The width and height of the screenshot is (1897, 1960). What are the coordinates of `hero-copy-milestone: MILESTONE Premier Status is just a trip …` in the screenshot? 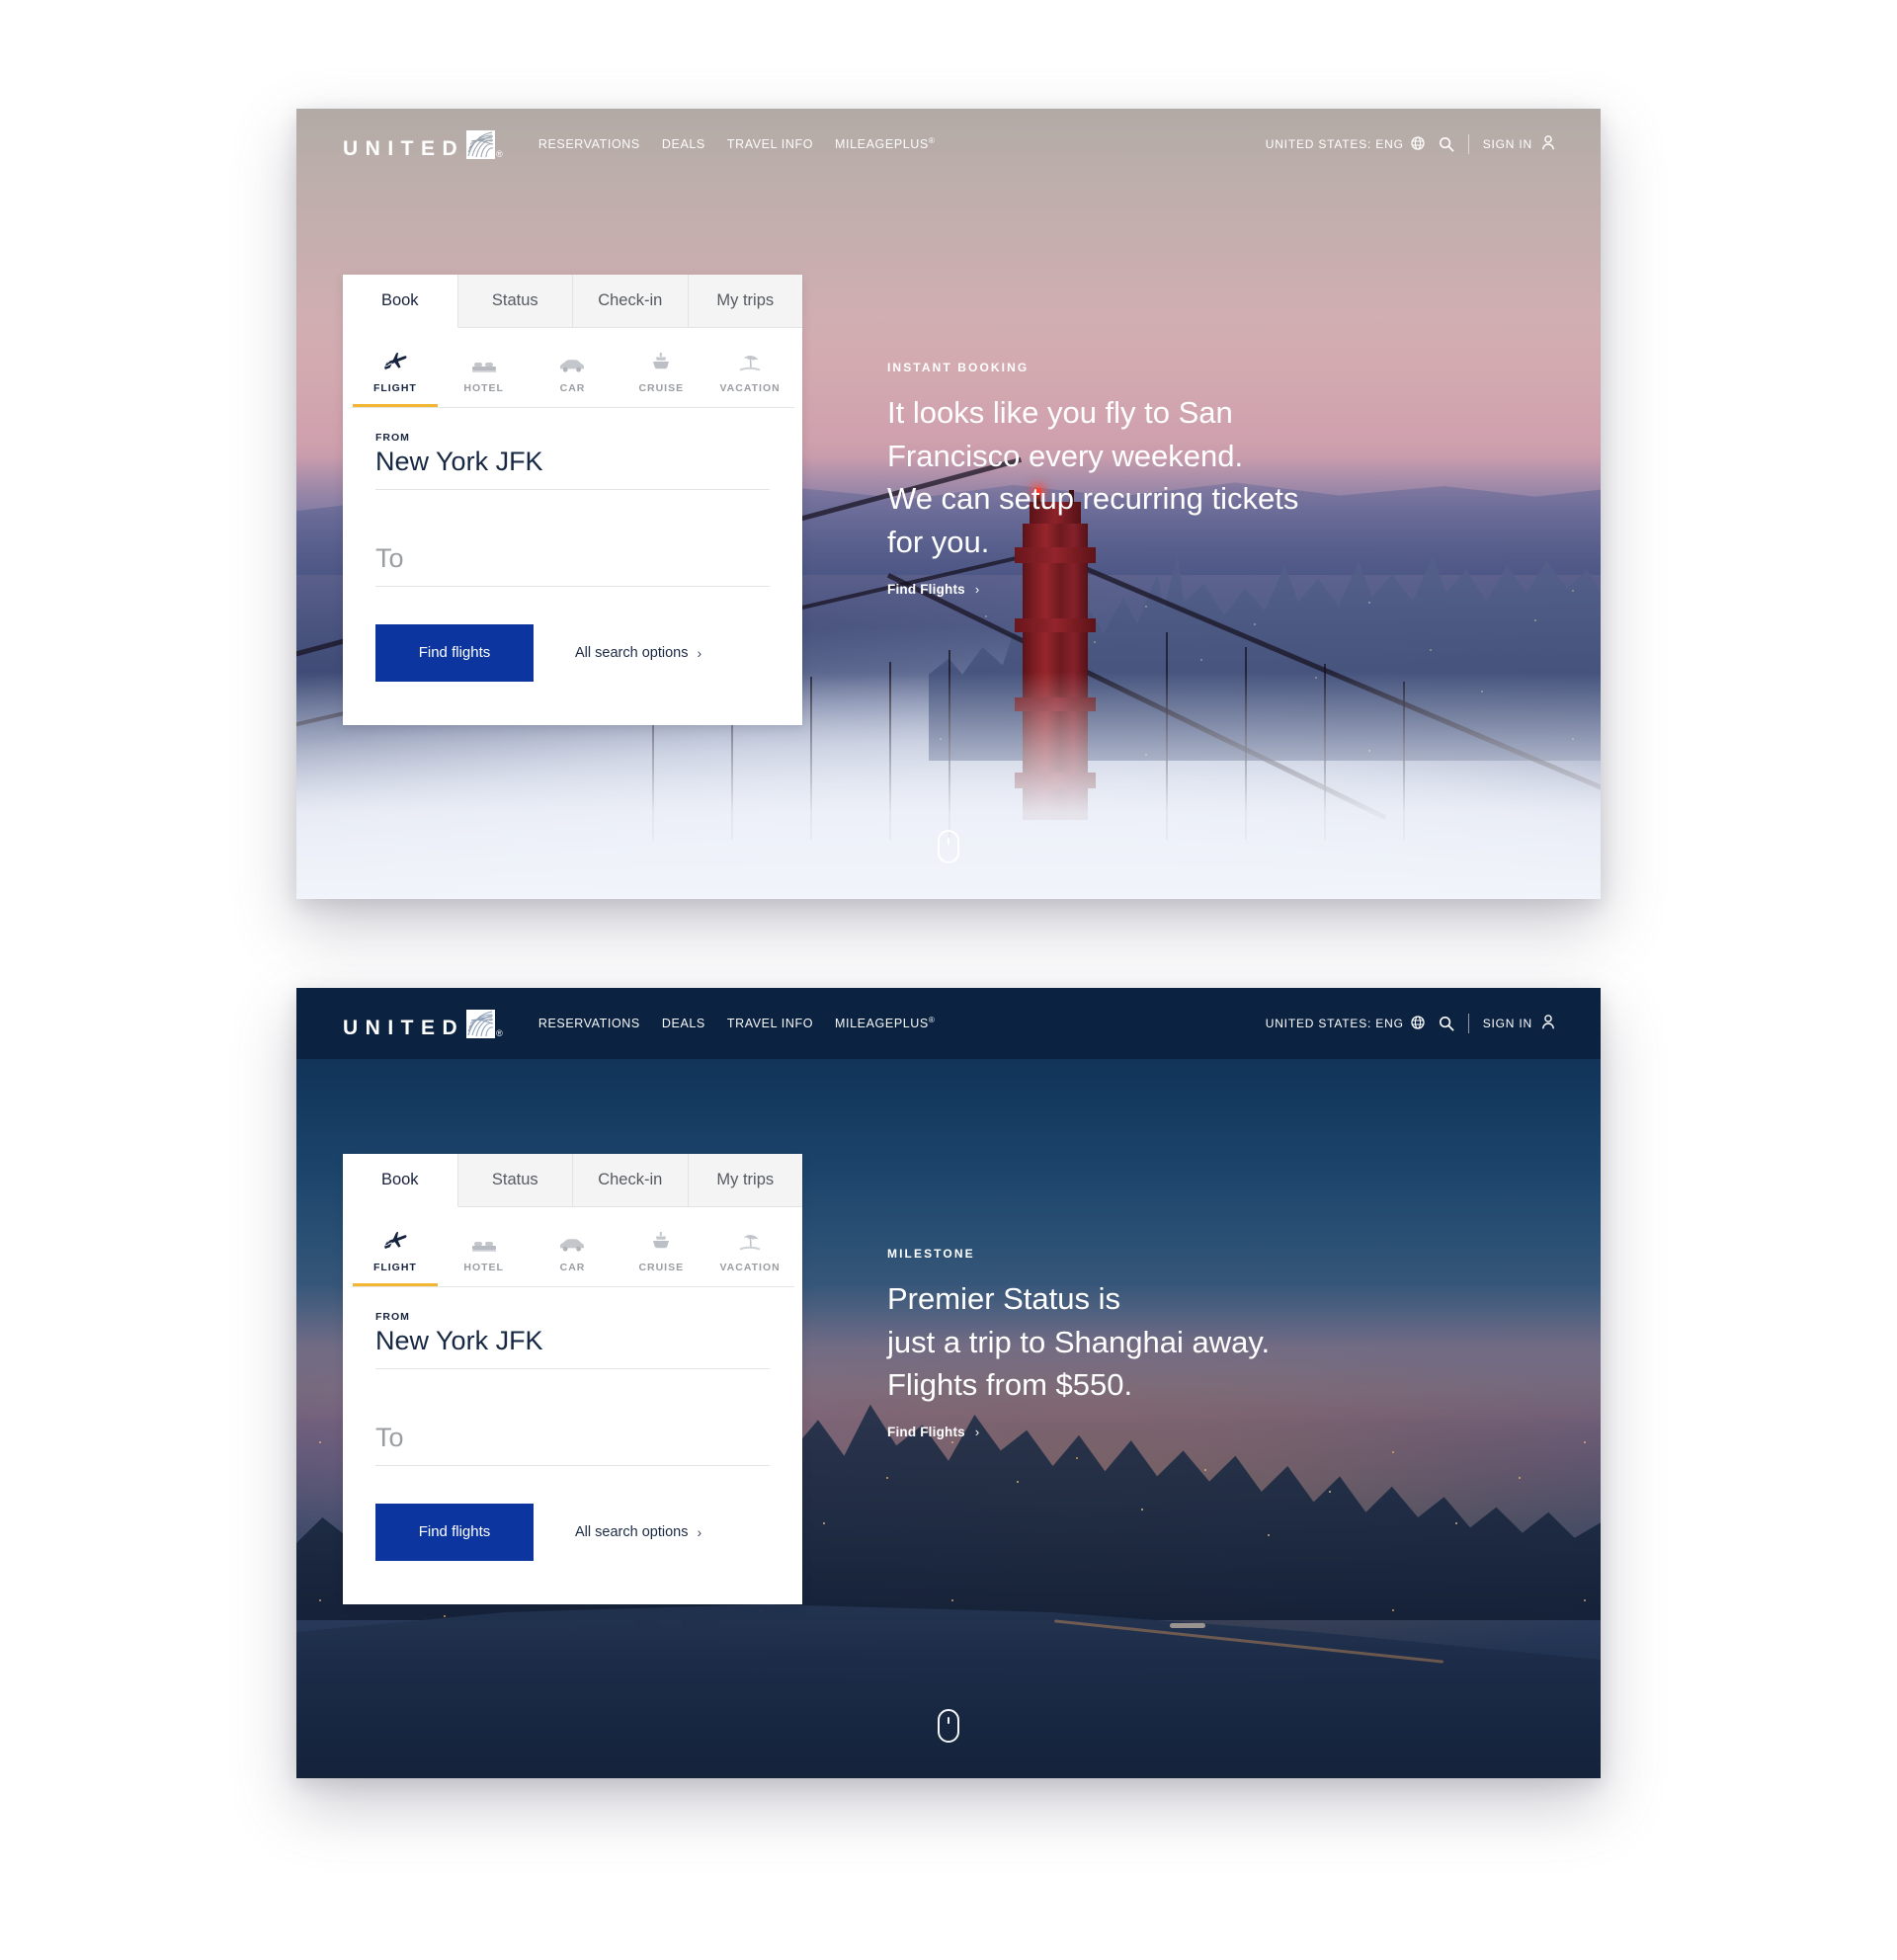 It's located at (1233, 1344).